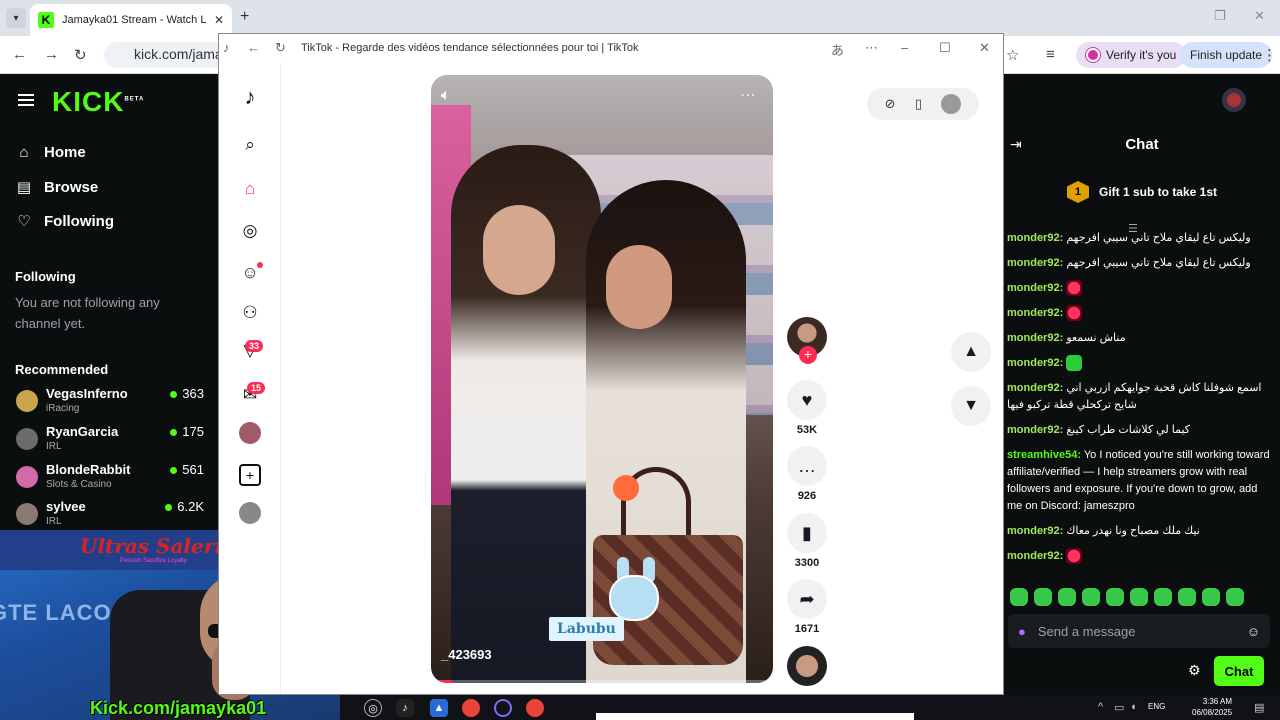 Image resolution: width=1280 pixels, height=720 pixels. I want to click on save-button: ▮ 3300, so click(807, 541).